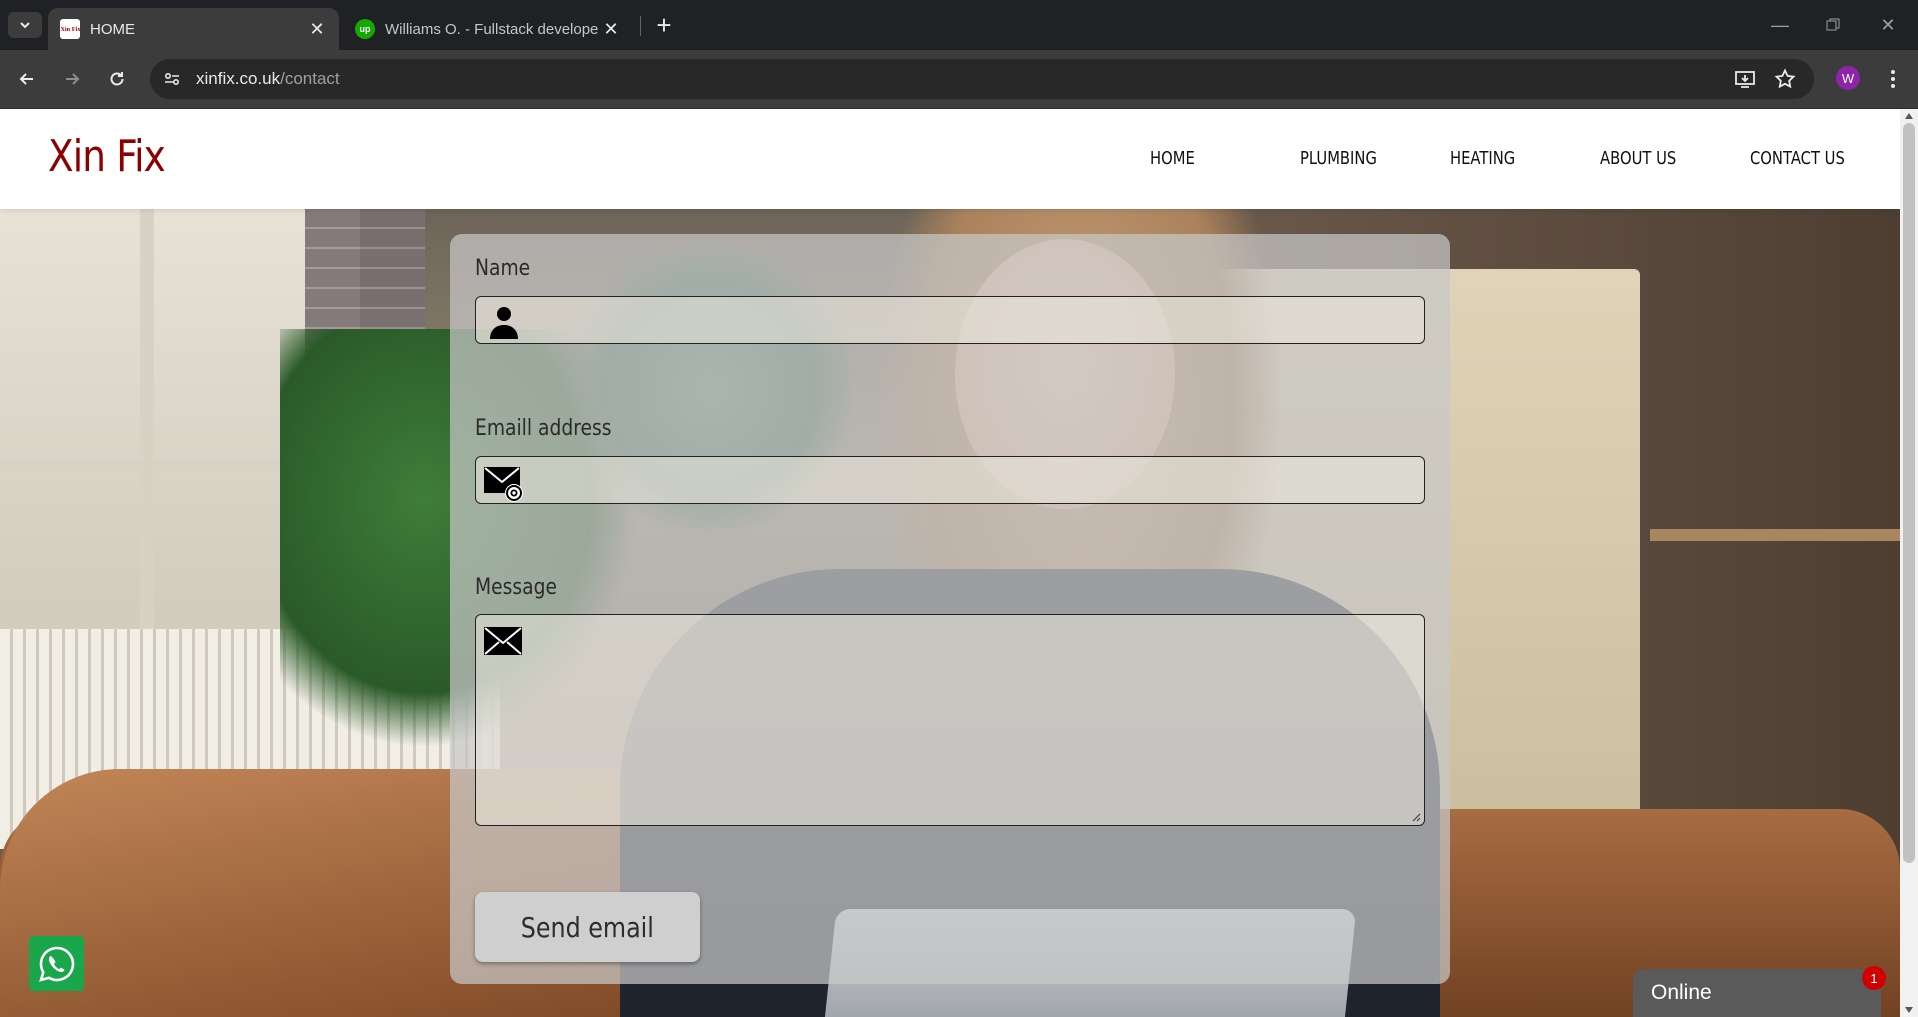 Image resolution: width=1918 pixels, height=1017 pixels. Describe the element at coordinates (1833, 25) in the screenshot. I see `restore-icon` at that location.